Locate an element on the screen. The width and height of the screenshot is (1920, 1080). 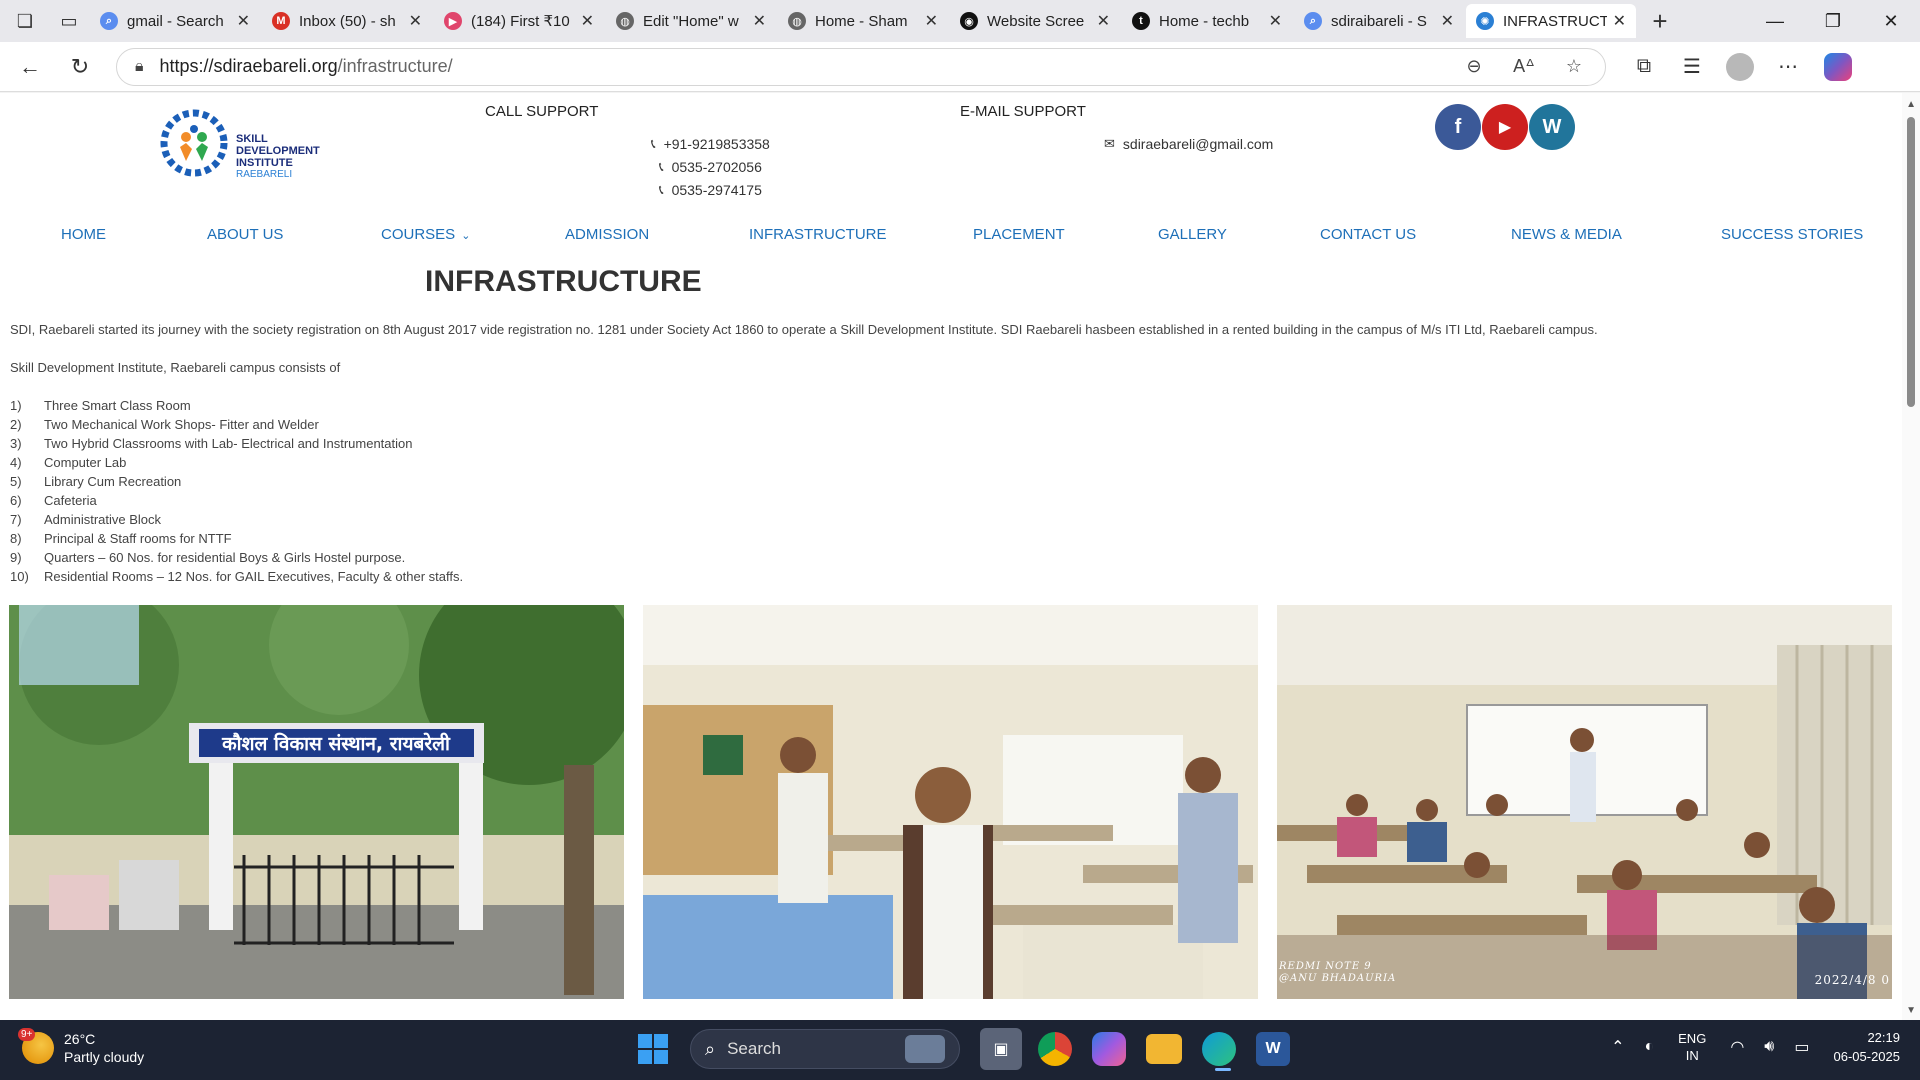
refresh-button: ↻ is located at coordinates (80, 67).